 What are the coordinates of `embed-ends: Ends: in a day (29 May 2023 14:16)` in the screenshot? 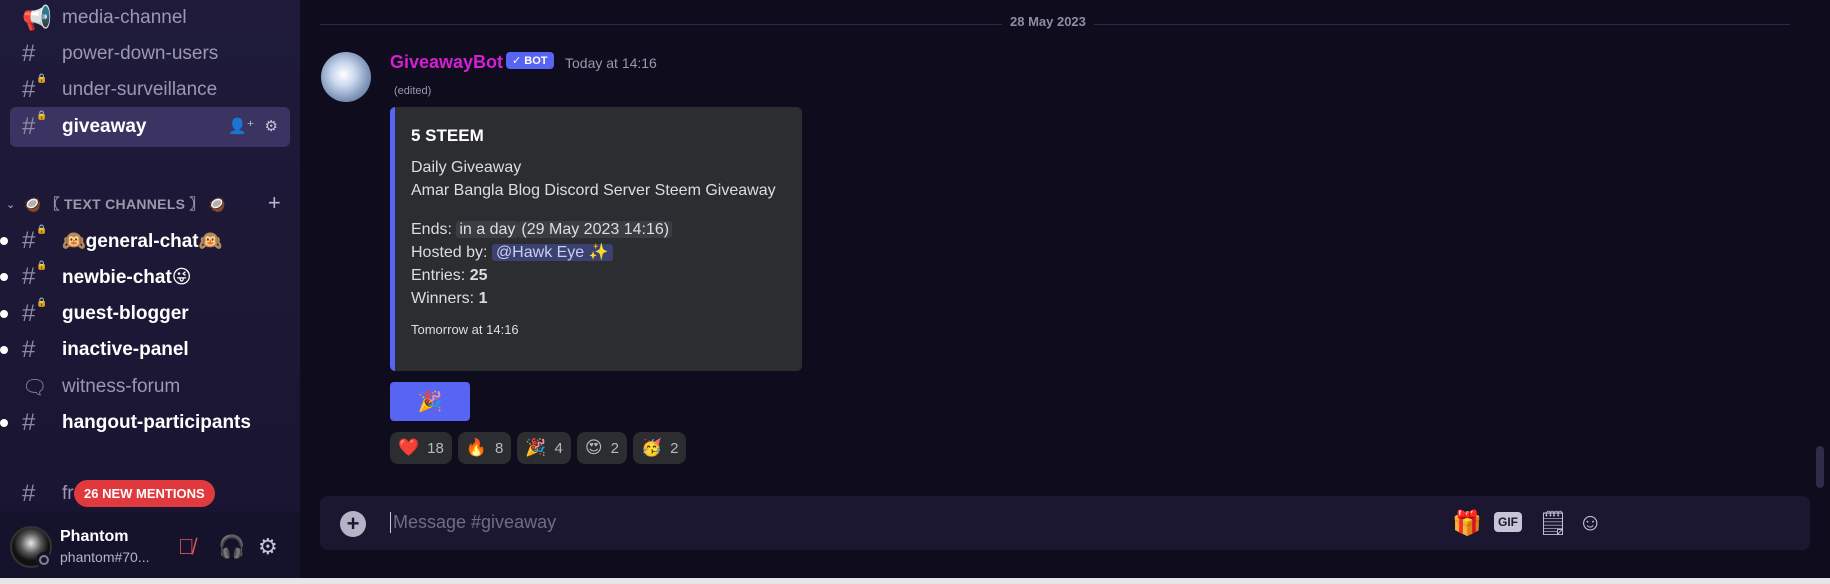 It's located at (598, 229).